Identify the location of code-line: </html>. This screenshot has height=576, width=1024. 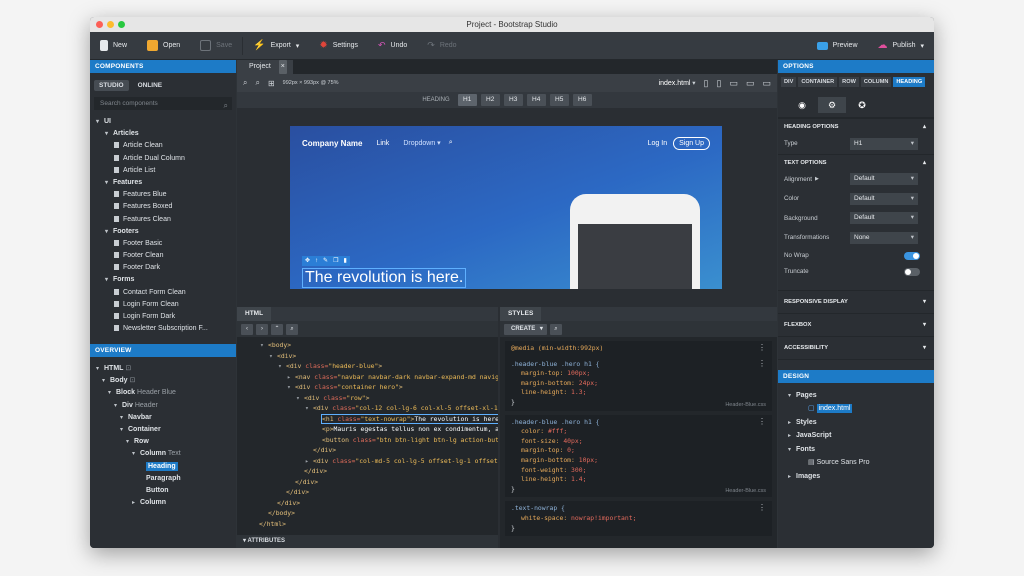
(367, 523).